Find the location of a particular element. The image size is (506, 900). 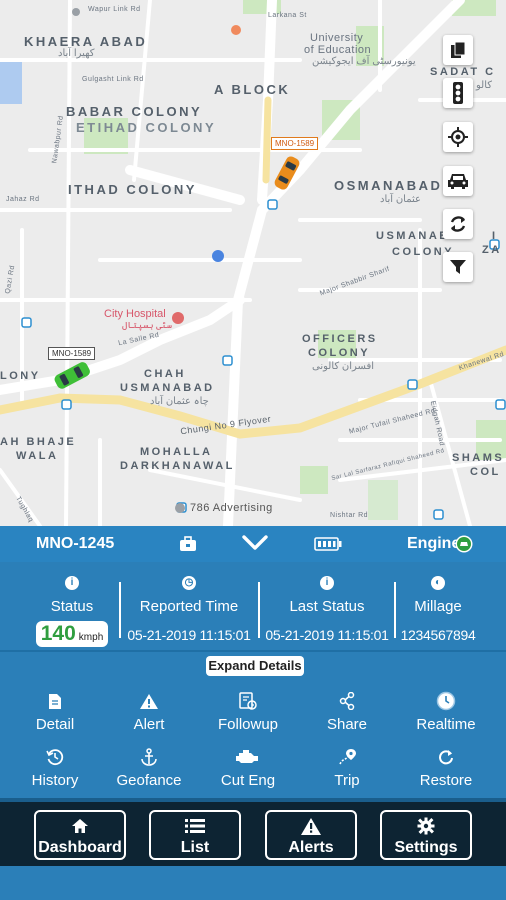

chevron-down-icon is located at coordinates (255, 543).